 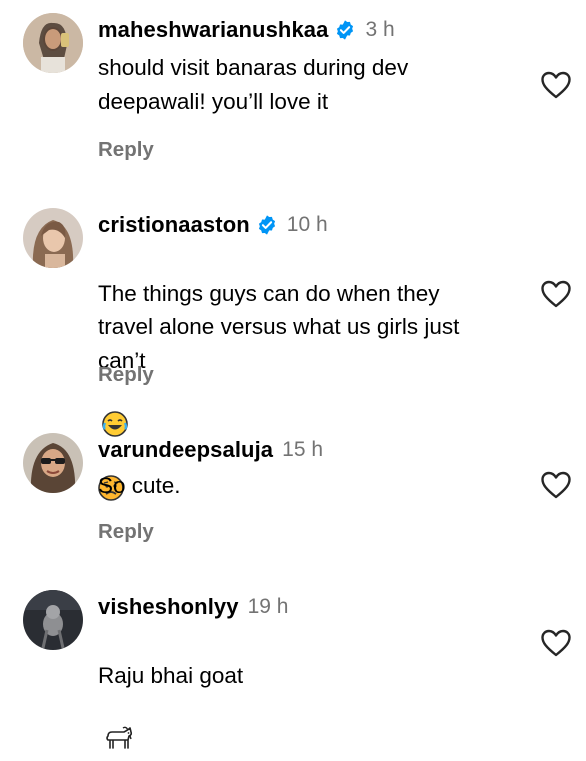 I want to click on username: maheshwarianushkaa, so click(x=213, y=30).